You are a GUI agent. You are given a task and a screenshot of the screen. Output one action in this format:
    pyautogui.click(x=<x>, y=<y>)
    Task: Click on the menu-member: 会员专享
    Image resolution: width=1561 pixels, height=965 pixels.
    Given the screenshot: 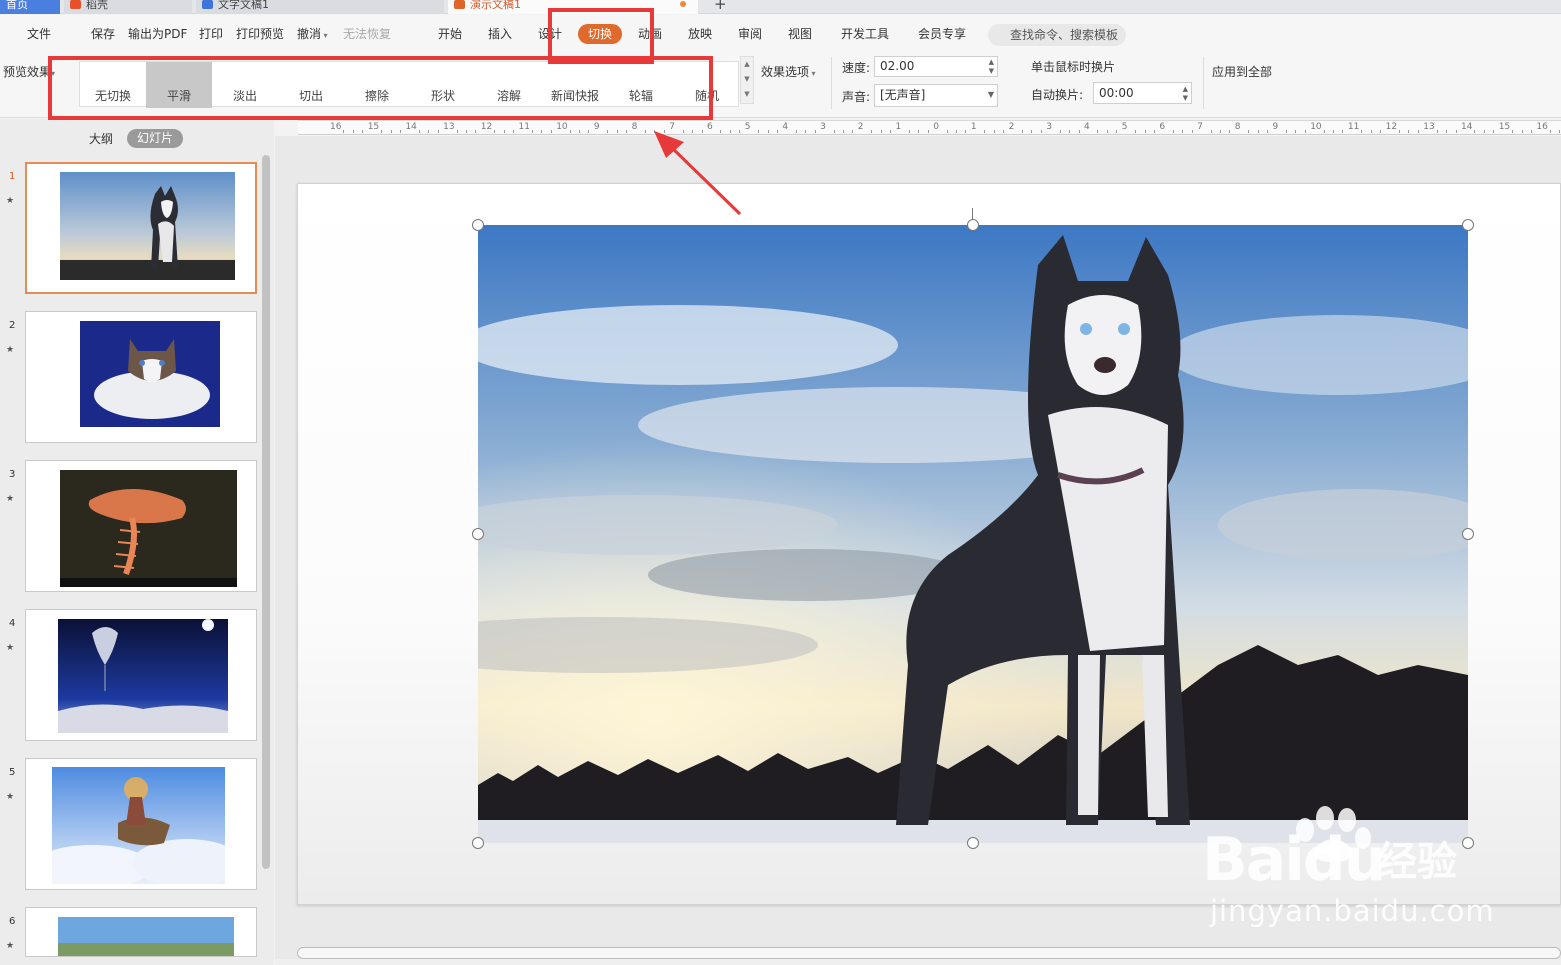 What is the action you would take?
    pyautogui.click(x=942, y=34)
    